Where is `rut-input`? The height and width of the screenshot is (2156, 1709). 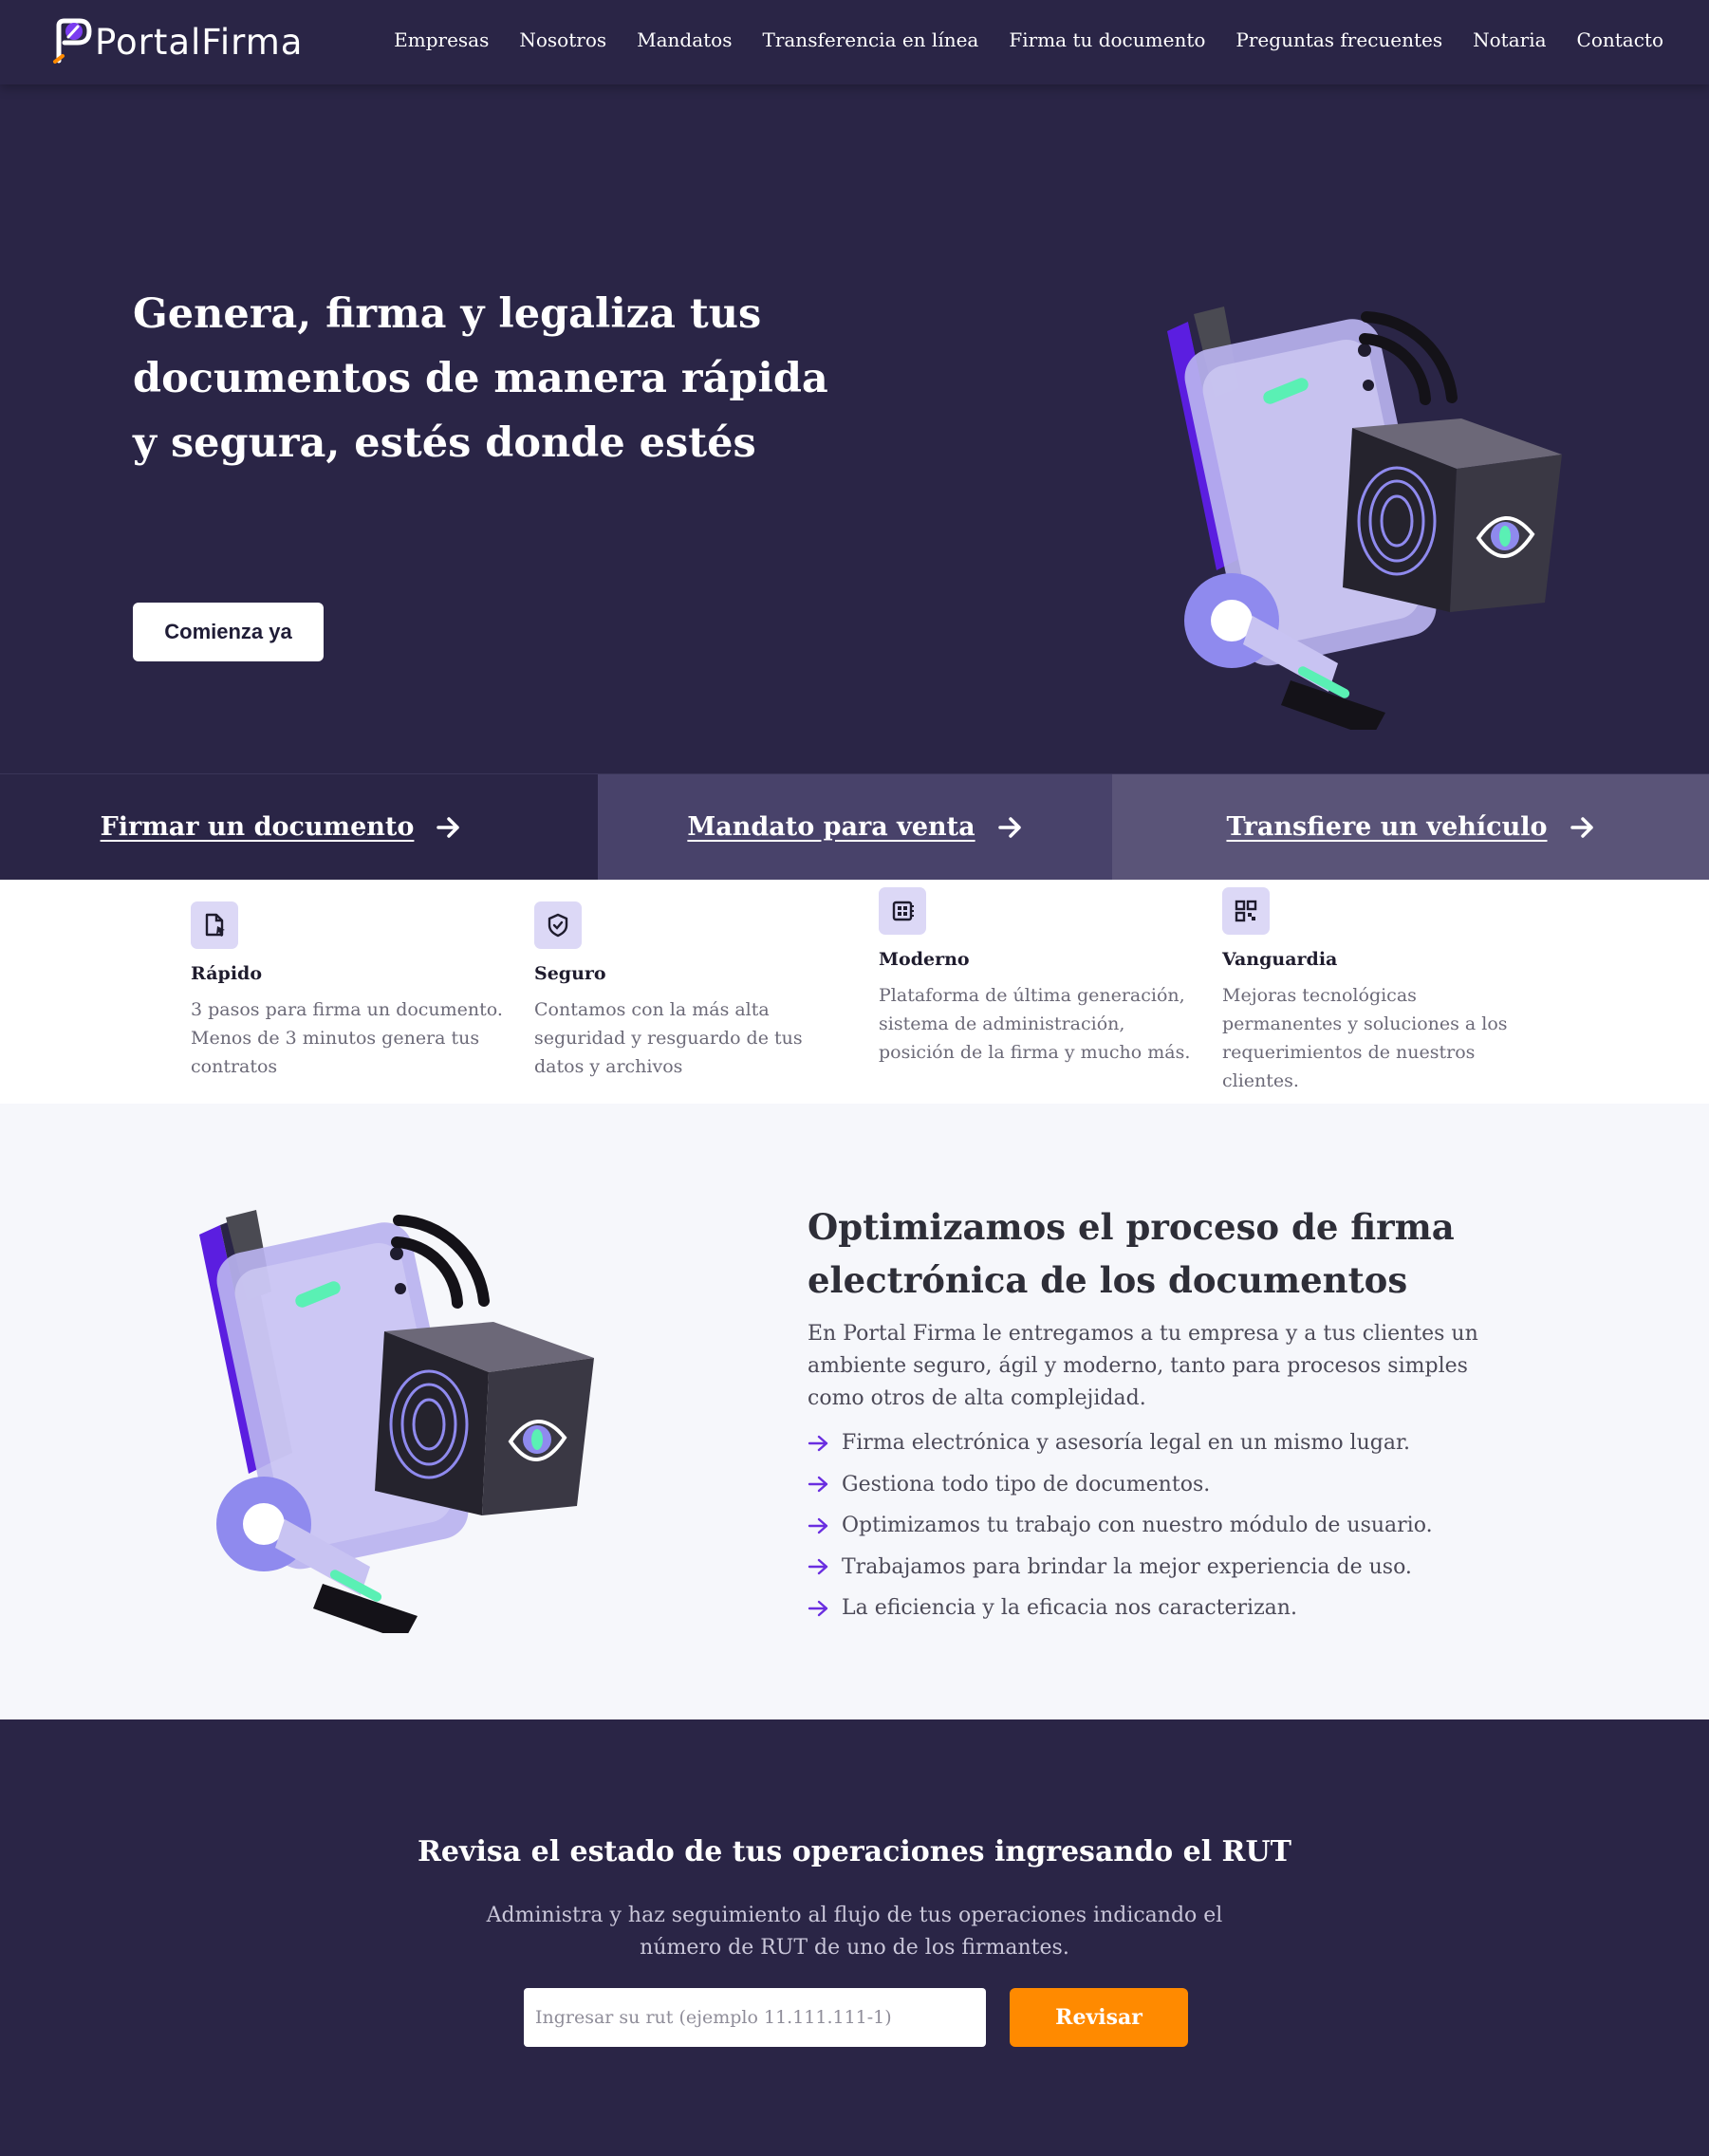 rut-input is located at coordinates (755, 2017).